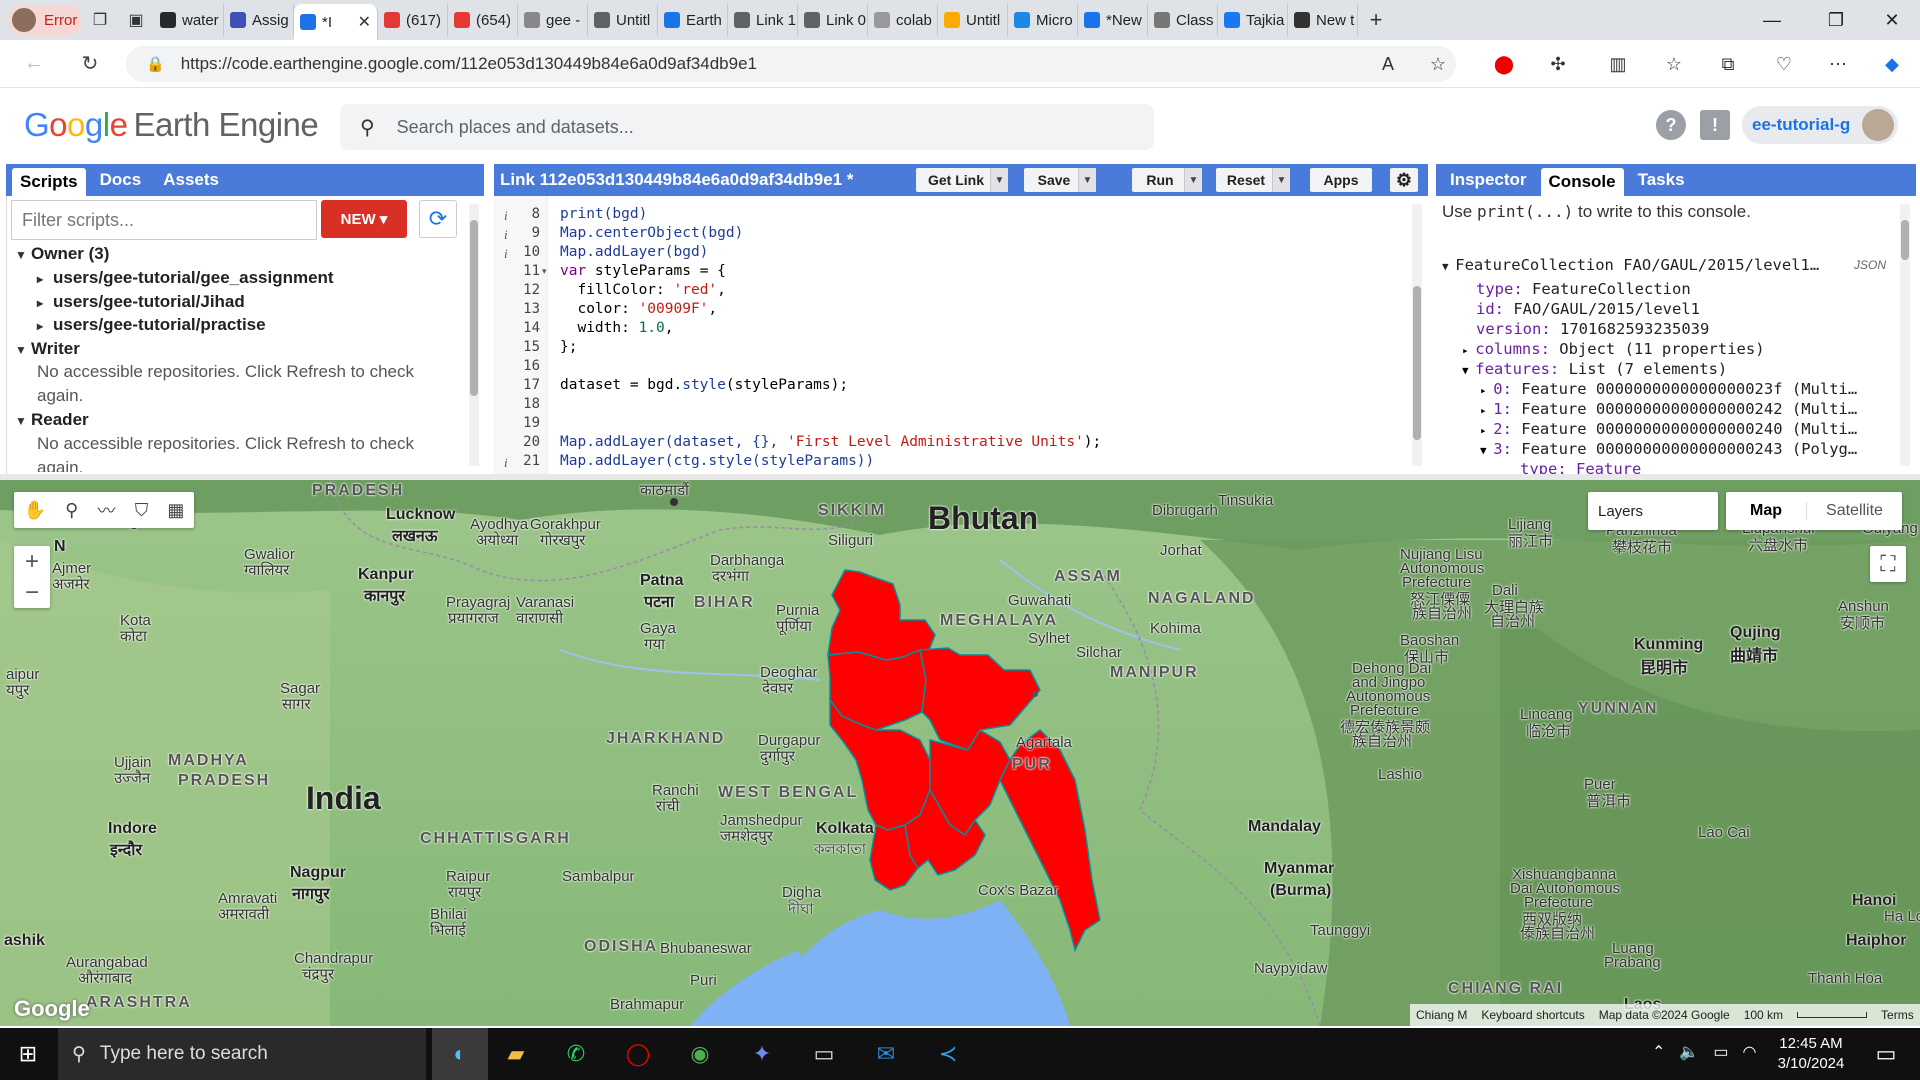  Describe the element at coordinates (553, 20) in the screenshot. I see `browser-tab: gee -` at that location.